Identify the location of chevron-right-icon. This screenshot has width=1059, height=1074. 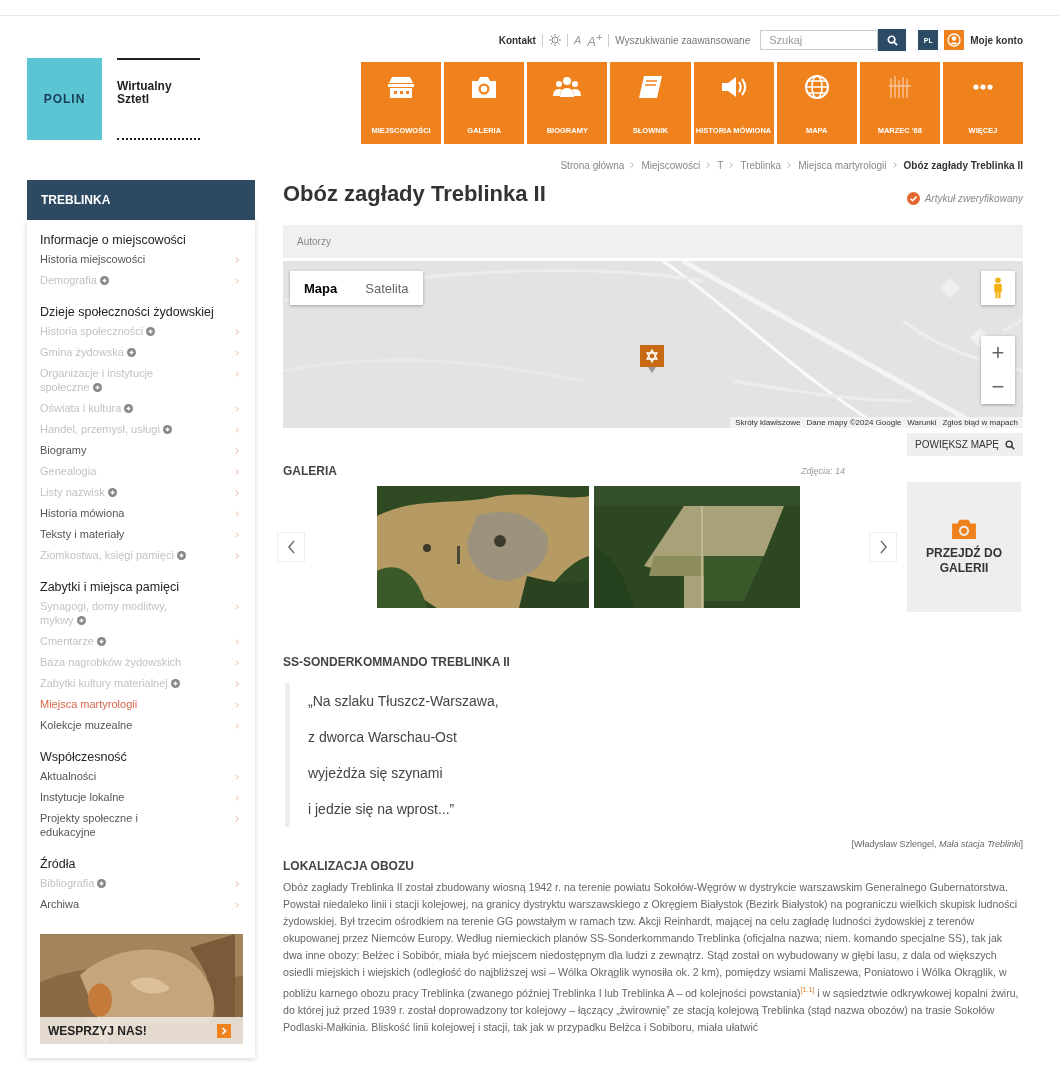
(883, 547).